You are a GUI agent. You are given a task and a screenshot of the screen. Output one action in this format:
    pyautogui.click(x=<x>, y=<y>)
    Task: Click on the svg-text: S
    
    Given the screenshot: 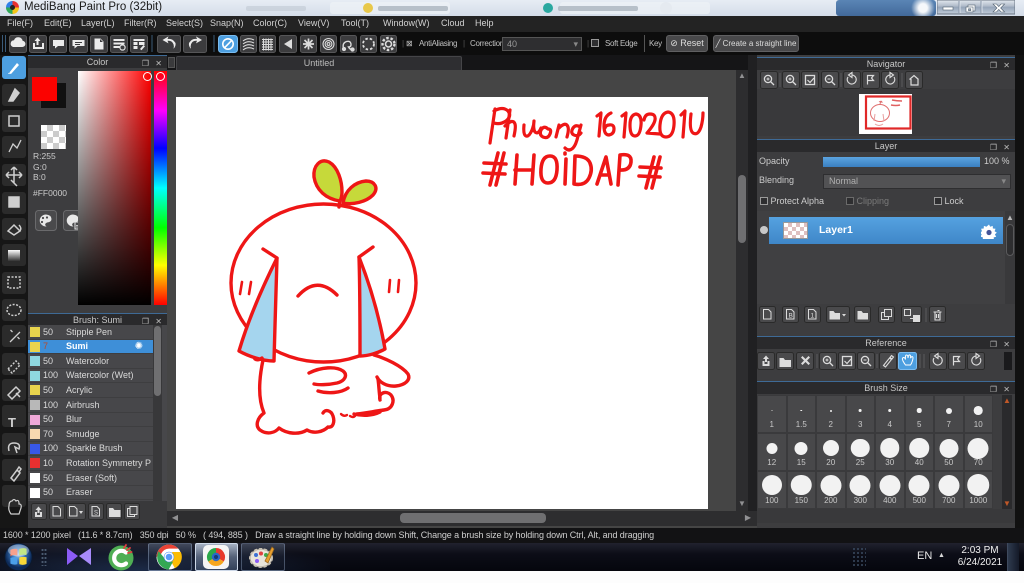 What is the action you would take?
    pyautogui.click(x=96, y=514)
    